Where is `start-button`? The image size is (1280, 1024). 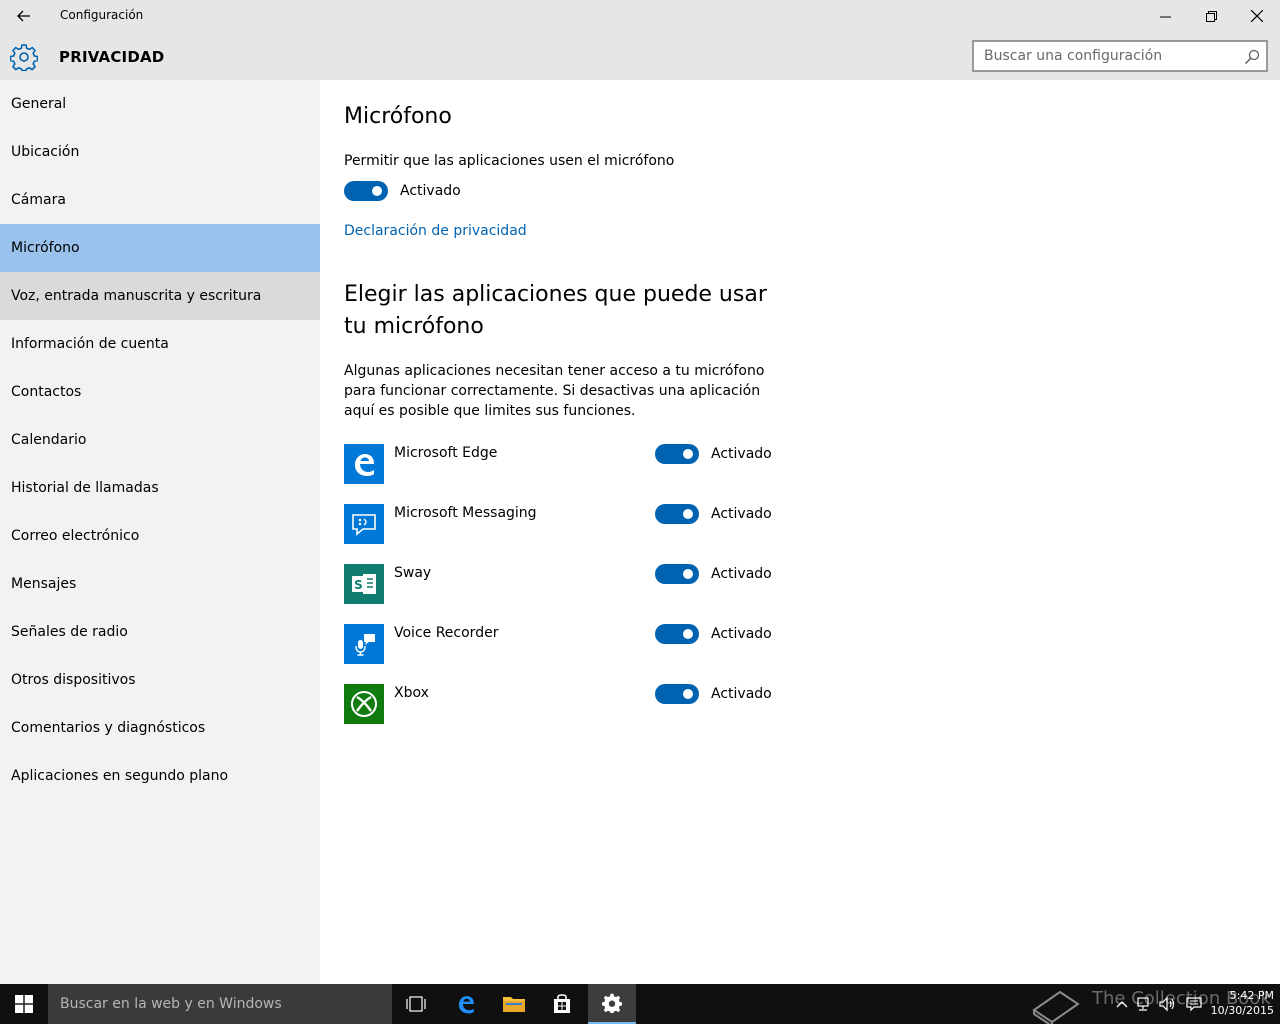
start-button is located at coordinates (24, 1004).